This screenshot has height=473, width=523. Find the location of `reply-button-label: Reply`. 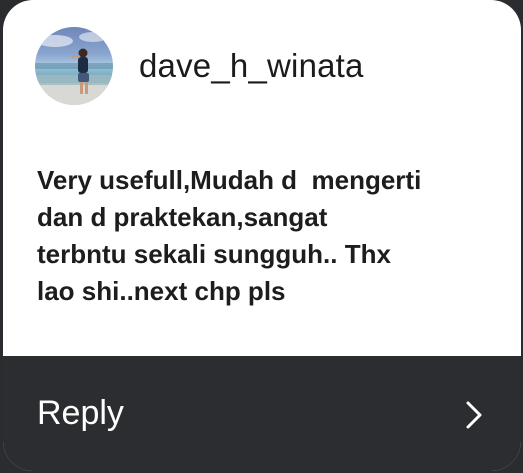

reply-button-label: Reply is located at coordinates (80, 413).